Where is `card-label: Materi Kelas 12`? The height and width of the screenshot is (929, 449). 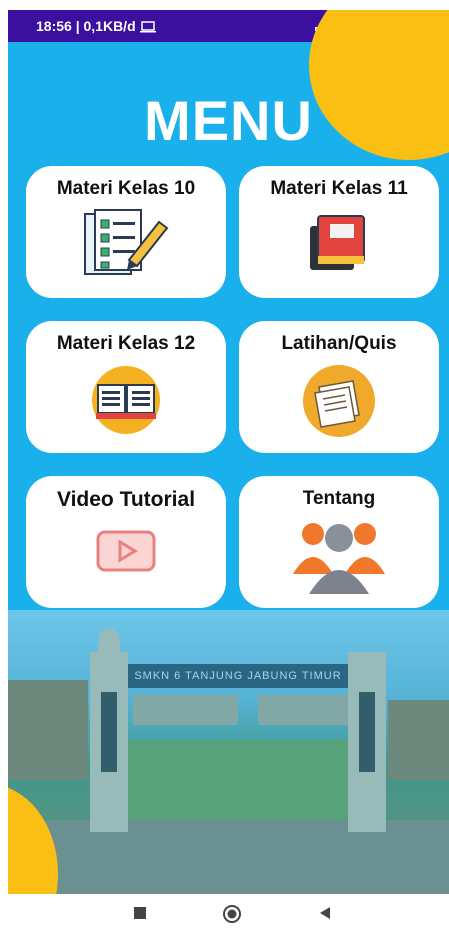 card-label: Materi Kelas 12 is located at coordinates (126, 343).